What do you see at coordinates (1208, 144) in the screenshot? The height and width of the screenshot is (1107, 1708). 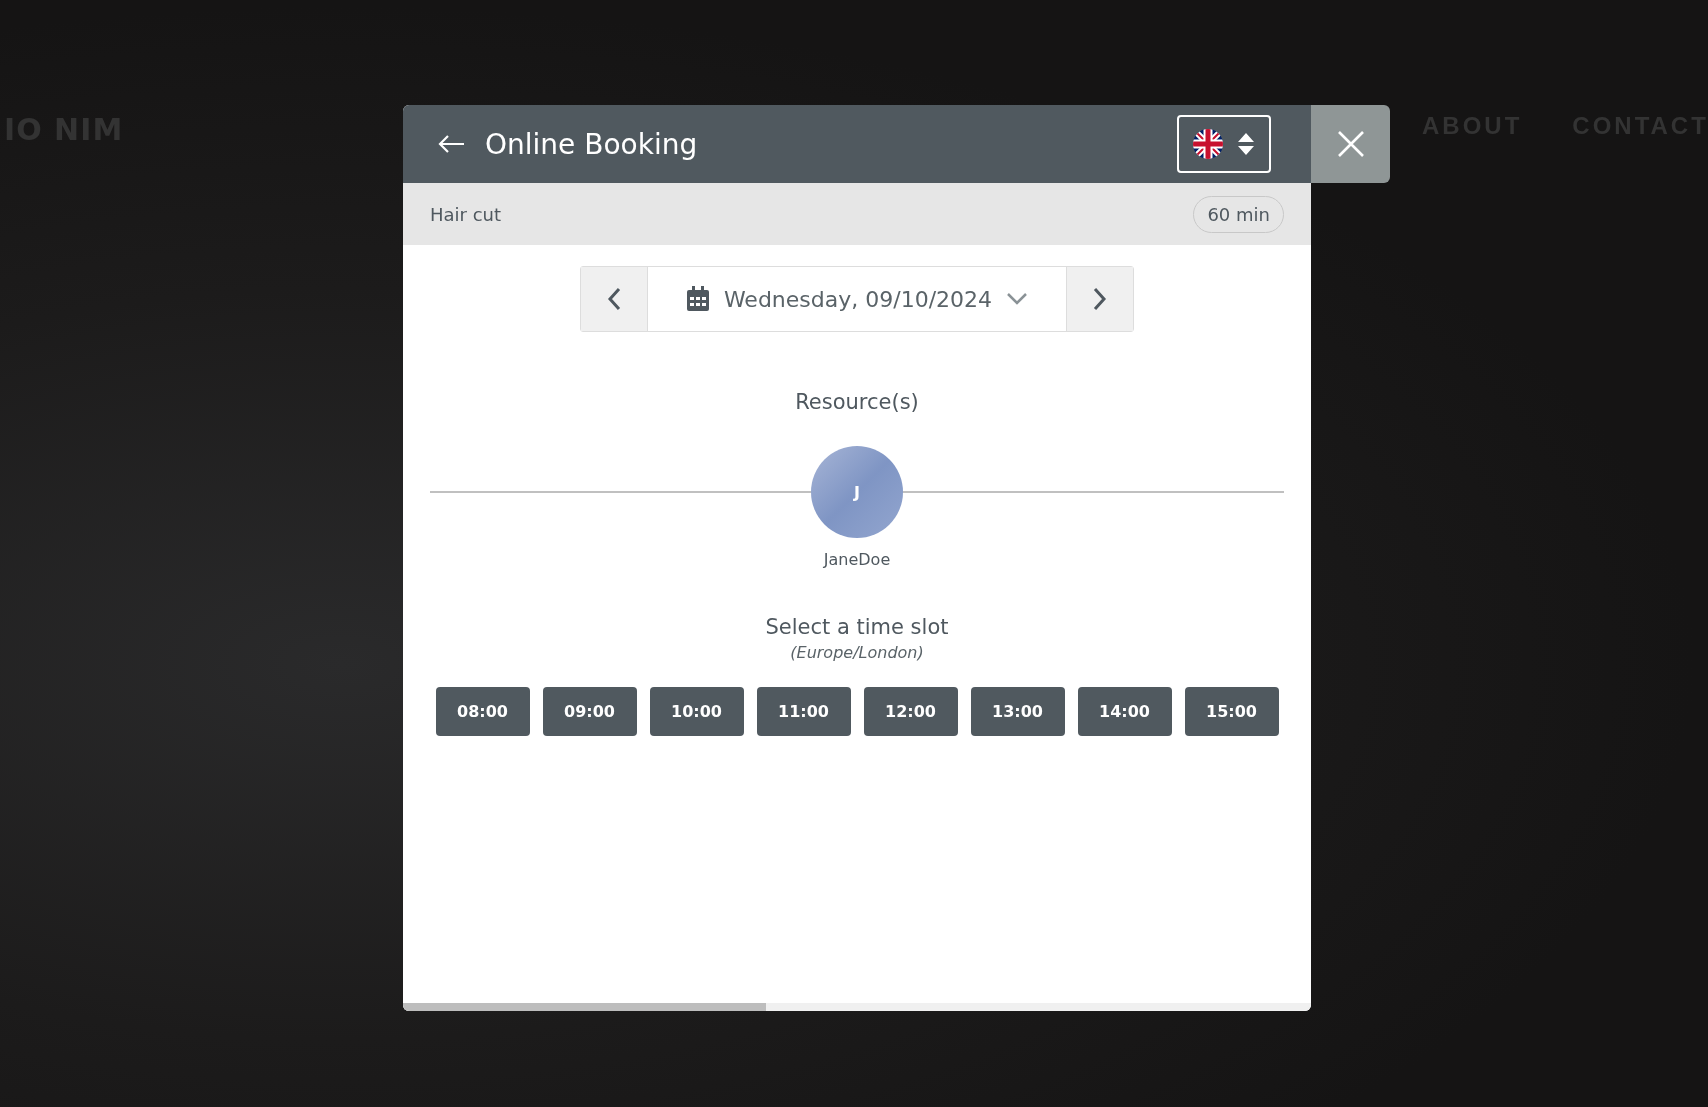 I see `uk-flag-icon` at bounding box center [1208, 144].